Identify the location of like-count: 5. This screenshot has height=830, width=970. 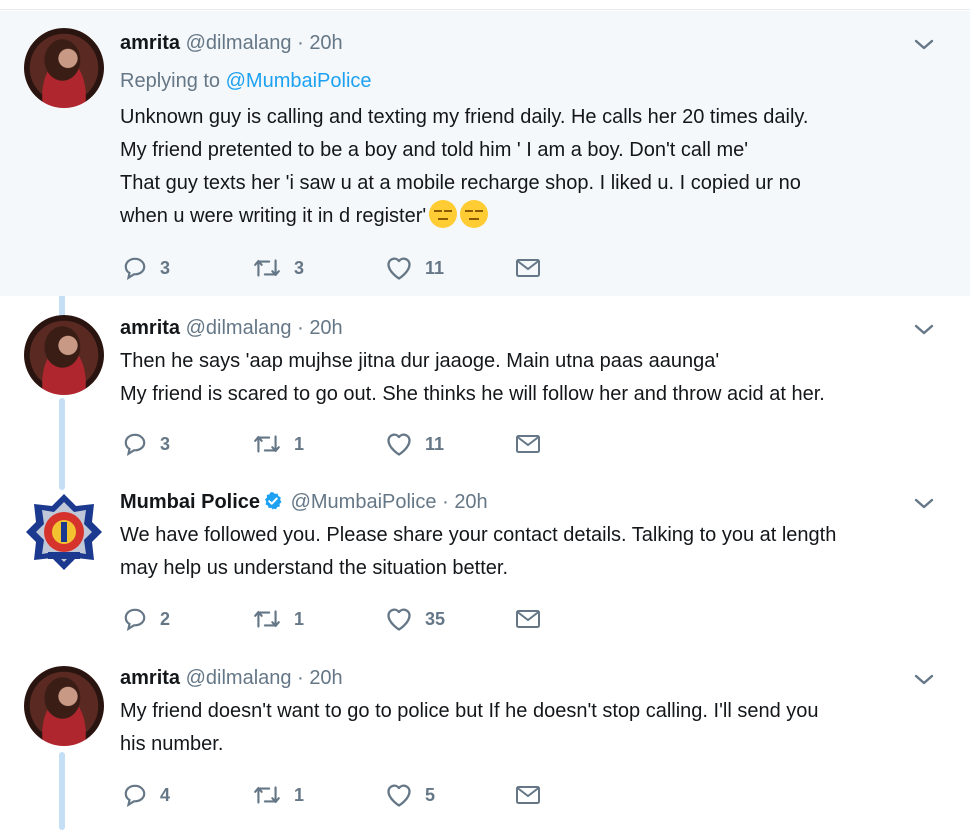
(430, 794).